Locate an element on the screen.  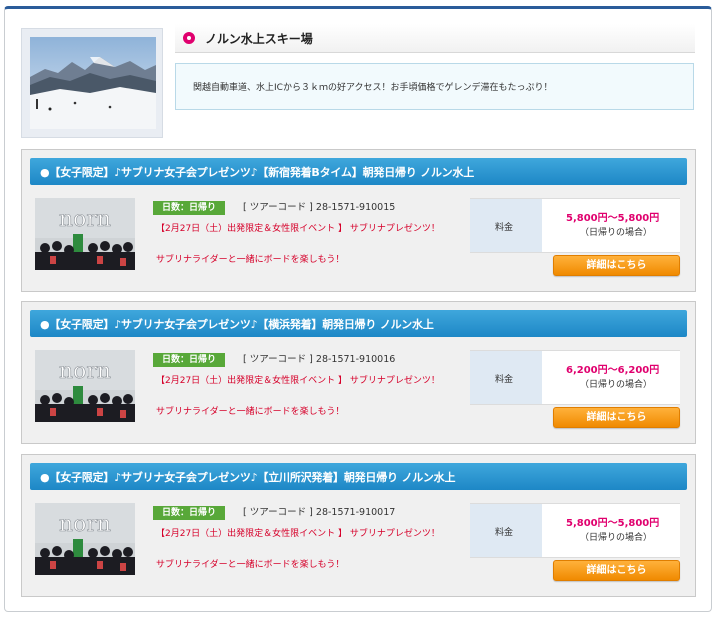
price-table: 料金 6,200円～6,200円 （日帰りの場合） is located at coordinates (575, 377).